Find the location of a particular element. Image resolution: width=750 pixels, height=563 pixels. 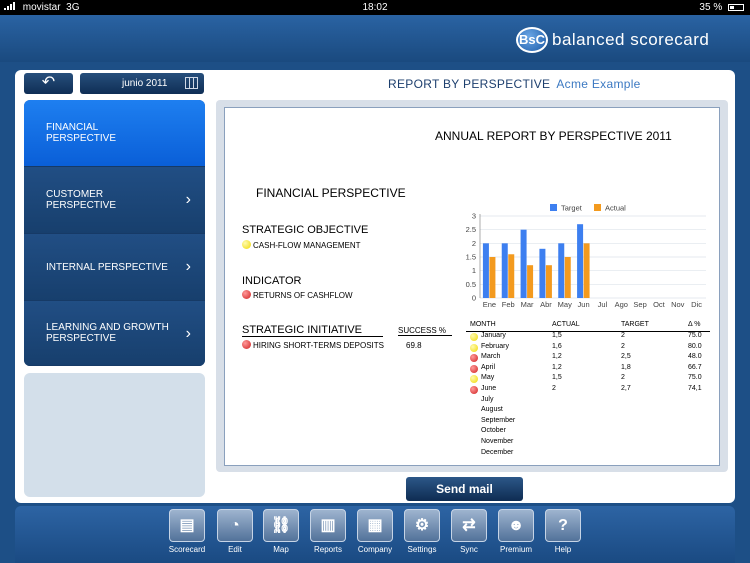

bar-actual-jun is located at coordinates (586, 270).